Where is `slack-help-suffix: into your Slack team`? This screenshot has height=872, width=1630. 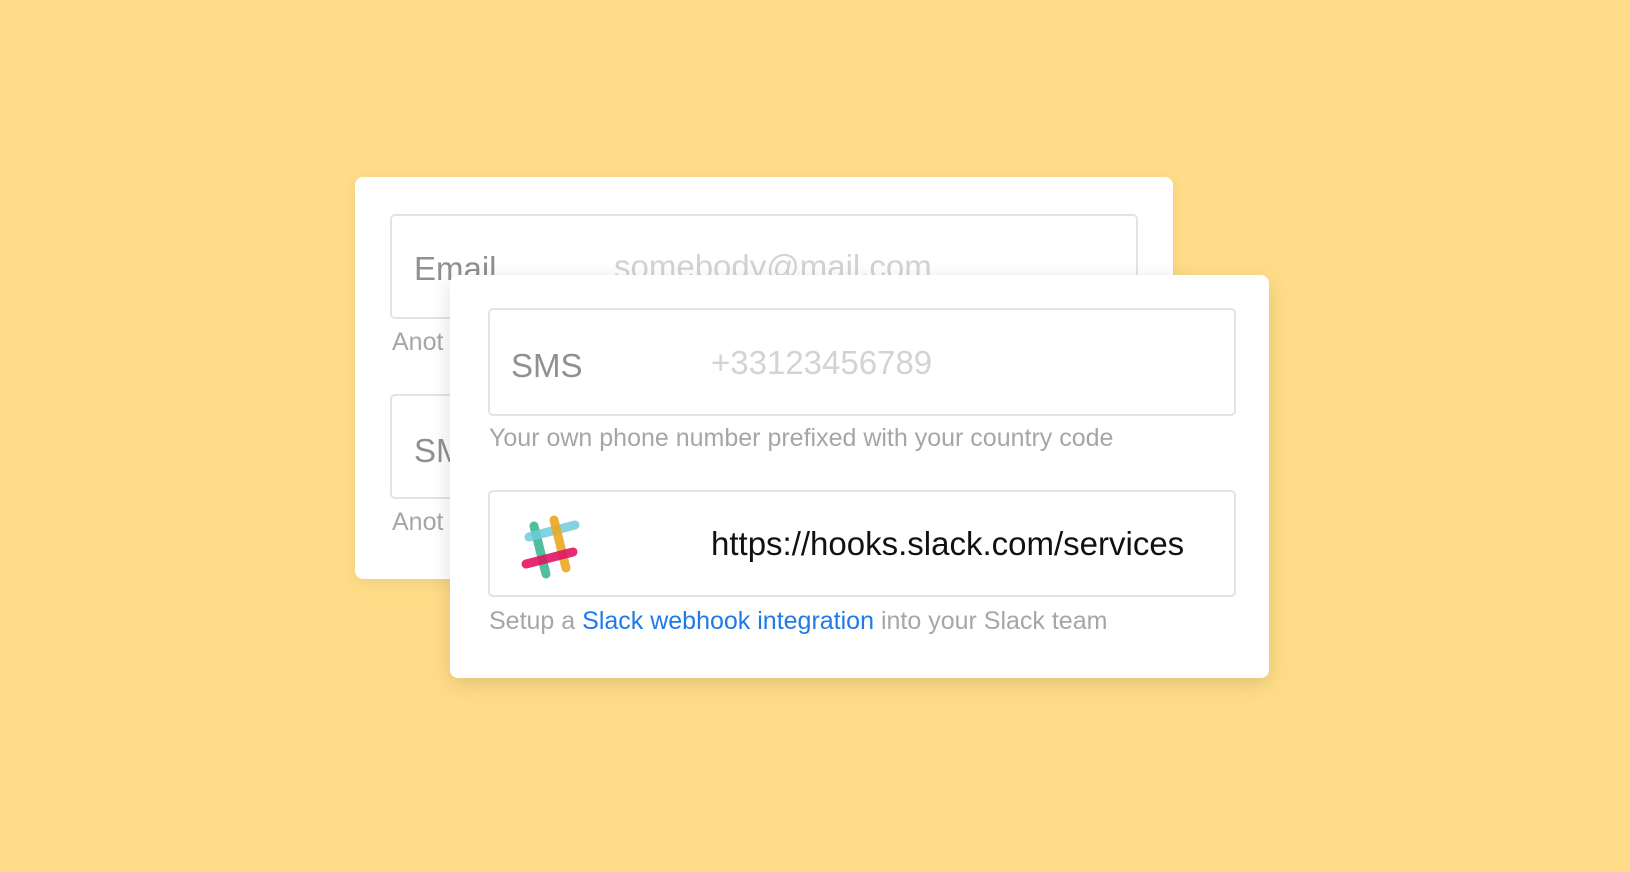
slack-help-suffix: into your Slack team is located at coordinates (991, 621).